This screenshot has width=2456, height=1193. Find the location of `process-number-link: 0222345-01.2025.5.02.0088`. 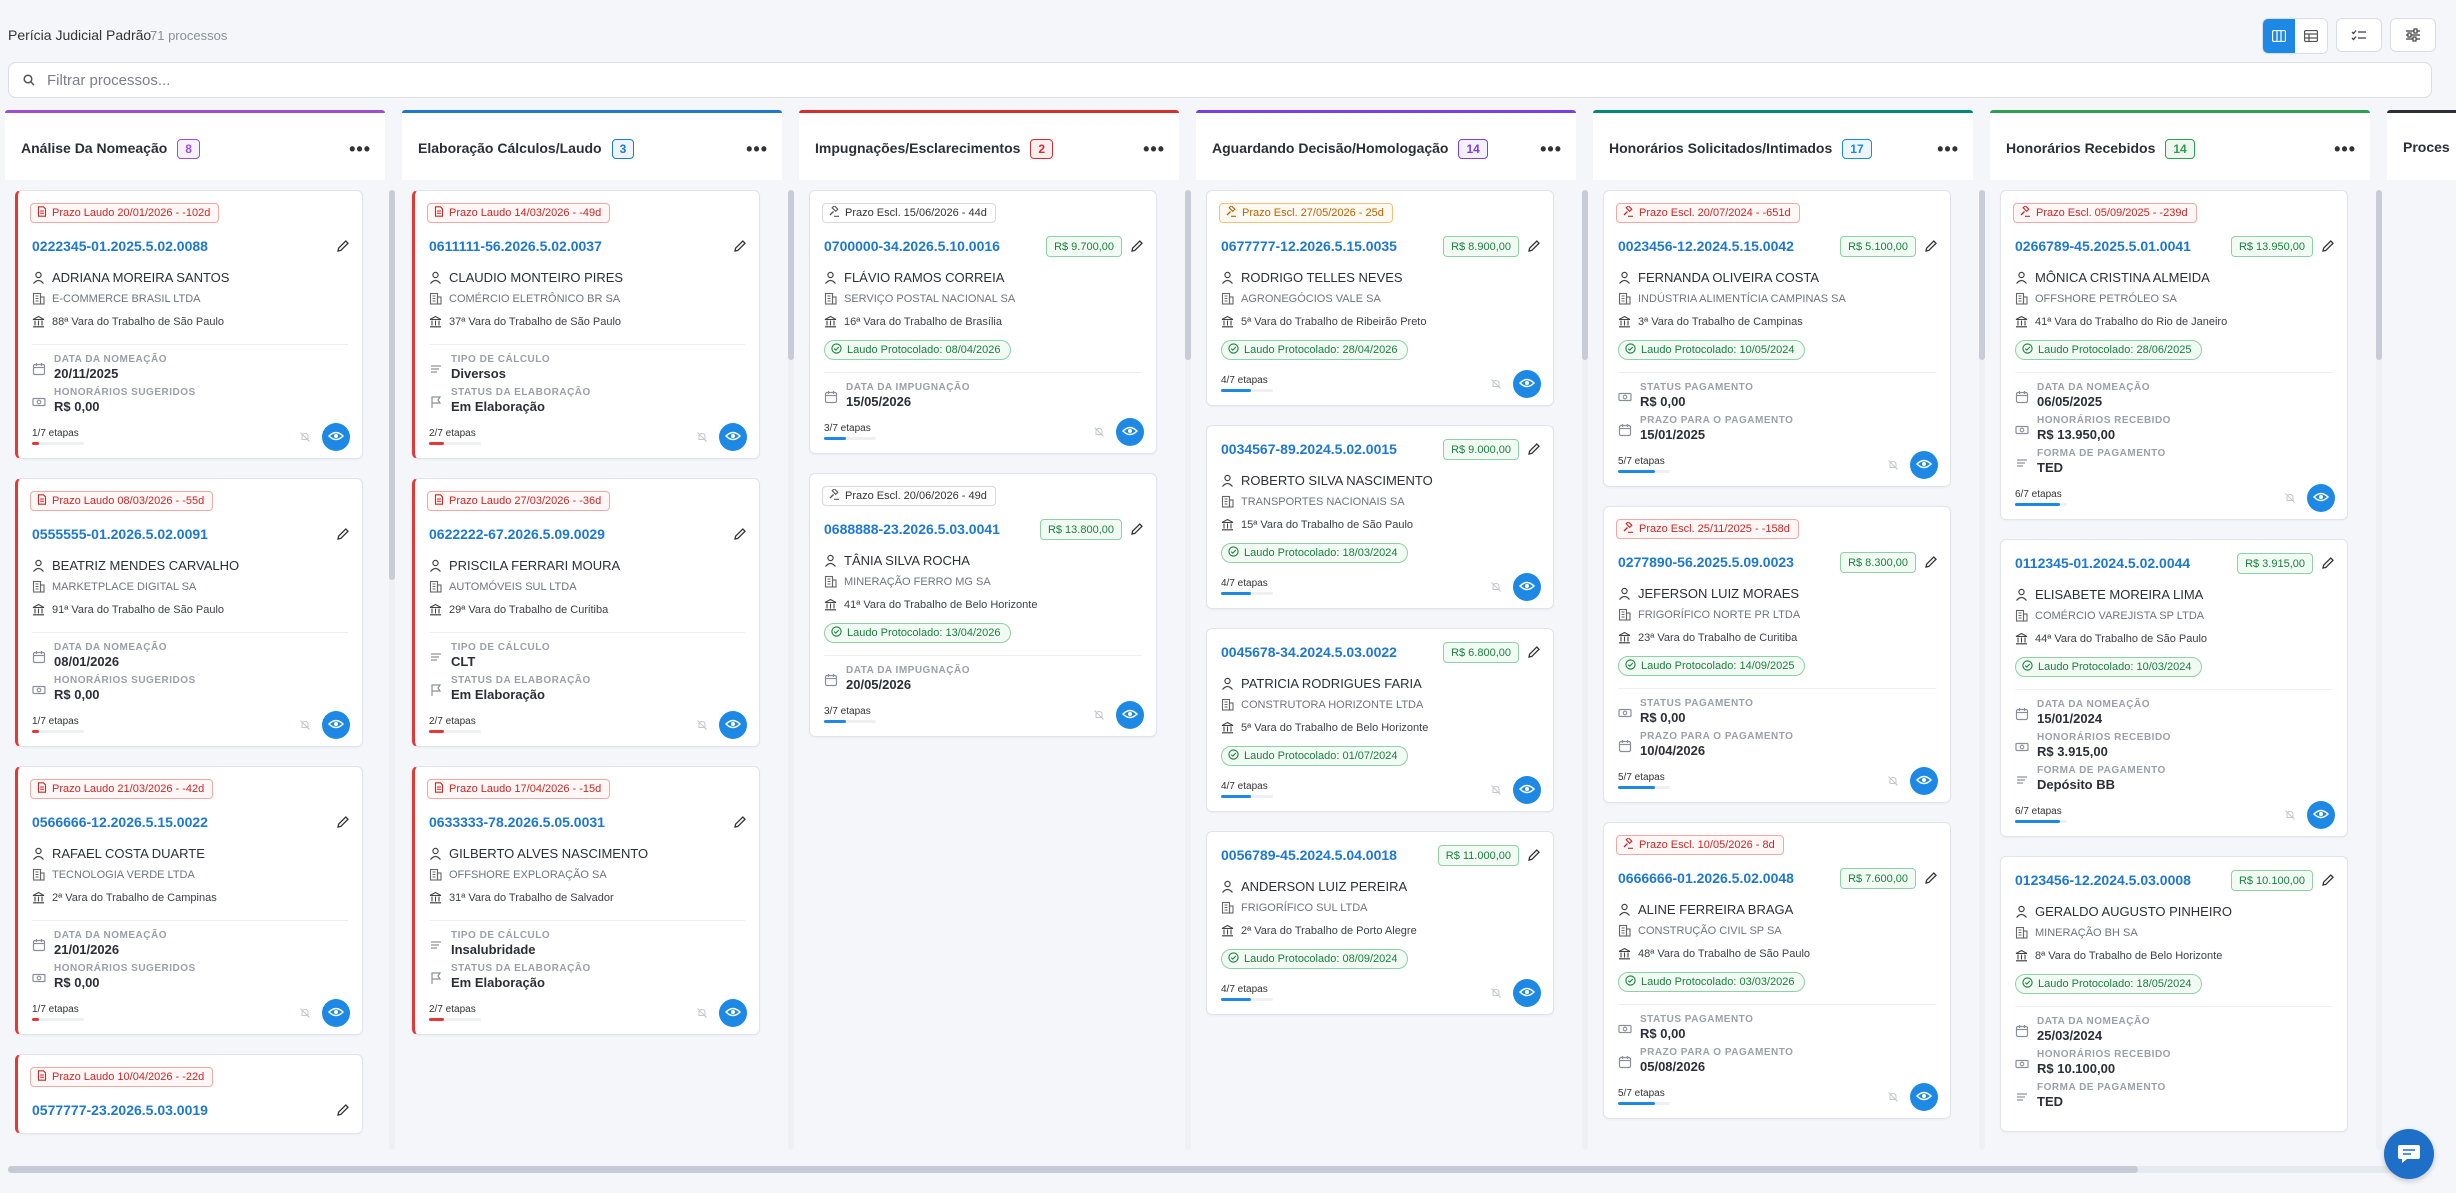

process-number-link: 0222345-01.2025.5.02.0088 is located at coordinates (120, 246).